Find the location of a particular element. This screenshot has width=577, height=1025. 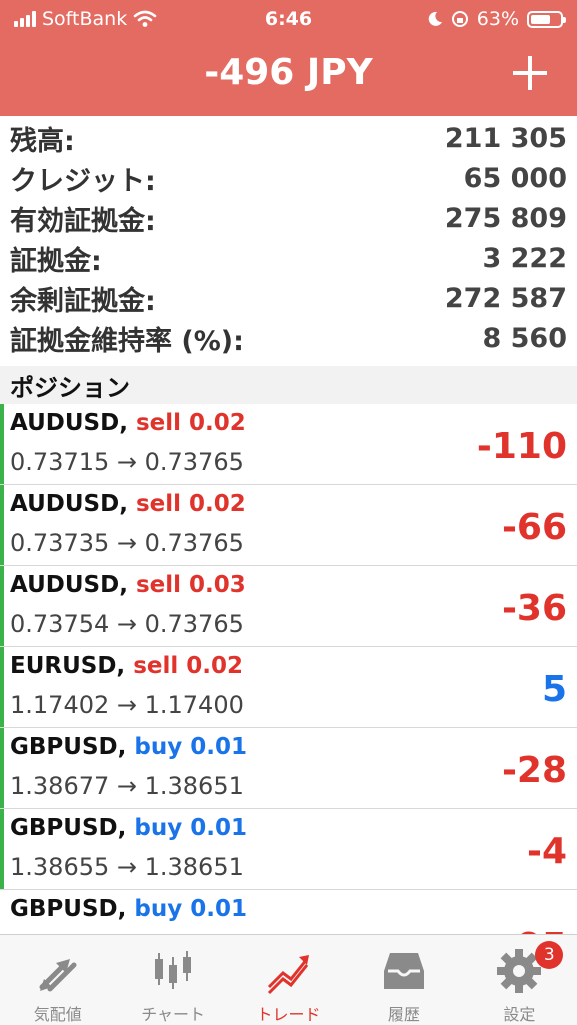

position-row: GBPUSD, buy 0.01 1.38677 → 1.38651 -28 is located at coordinates (288, 768).